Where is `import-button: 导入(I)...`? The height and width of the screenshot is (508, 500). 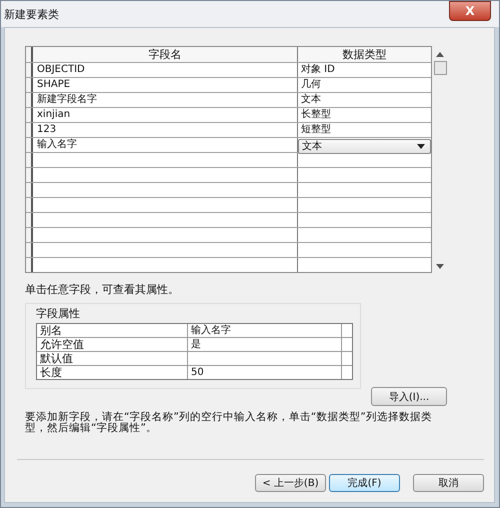
import-button: 导入(I)... is located at coordinates (409, 396).